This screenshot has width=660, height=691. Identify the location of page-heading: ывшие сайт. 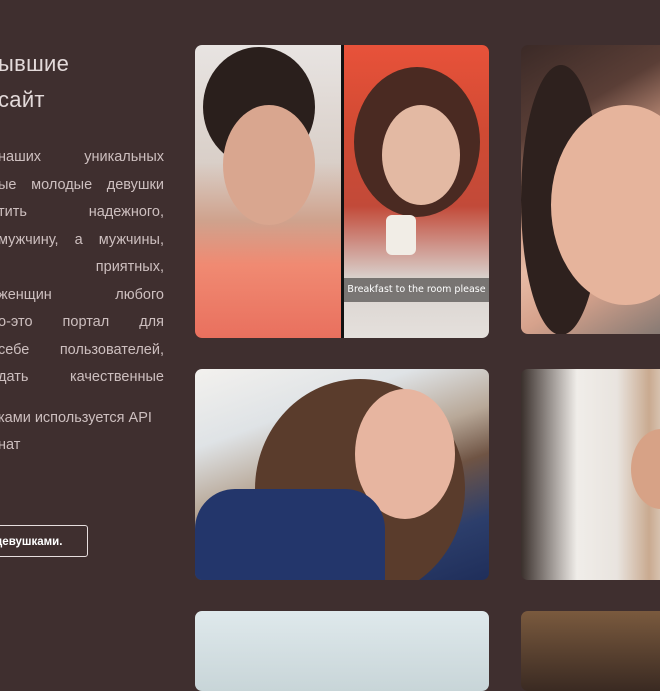
(84, 82).